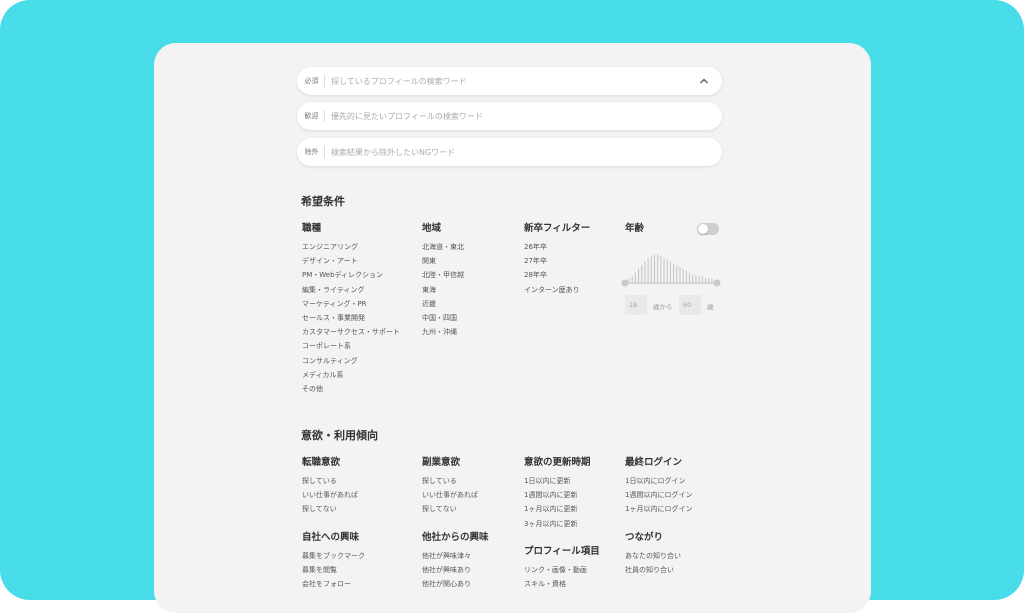  I want to click on age-histogram-slider, so click(671, 269).